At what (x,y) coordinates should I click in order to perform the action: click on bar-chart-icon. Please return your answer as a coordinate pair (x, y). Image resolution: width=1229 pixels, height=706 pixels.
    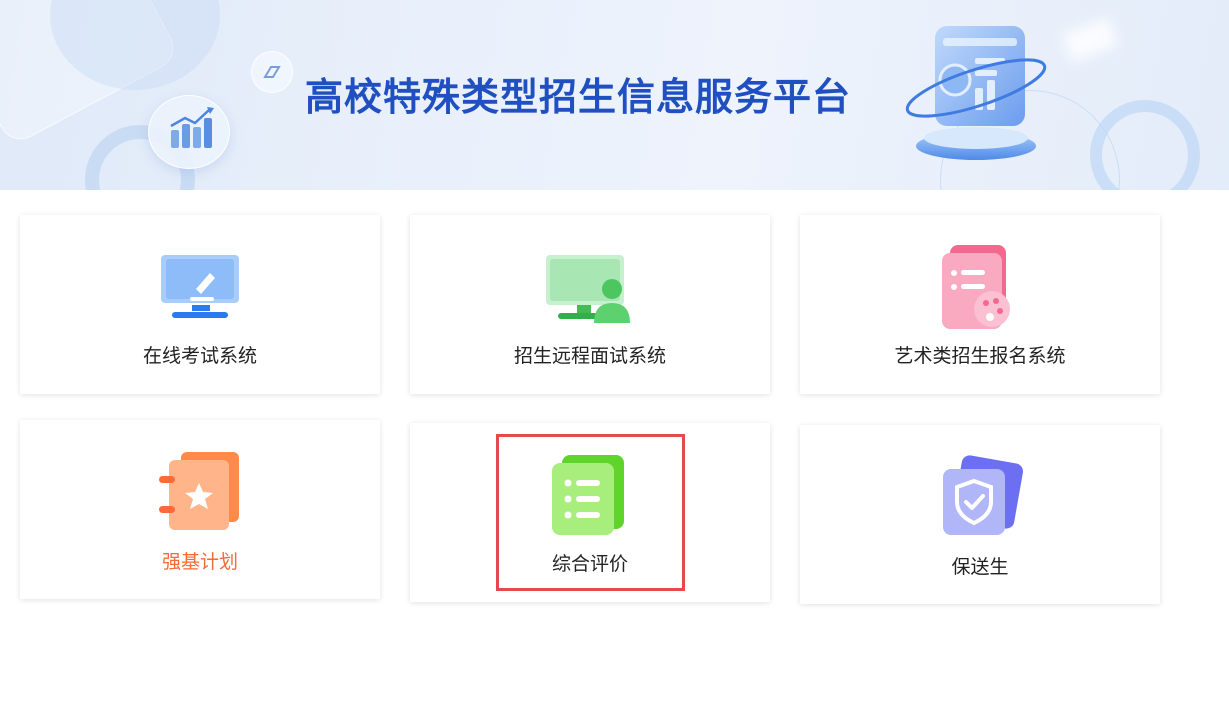
    Looking at the image, I should click on (189, 132).